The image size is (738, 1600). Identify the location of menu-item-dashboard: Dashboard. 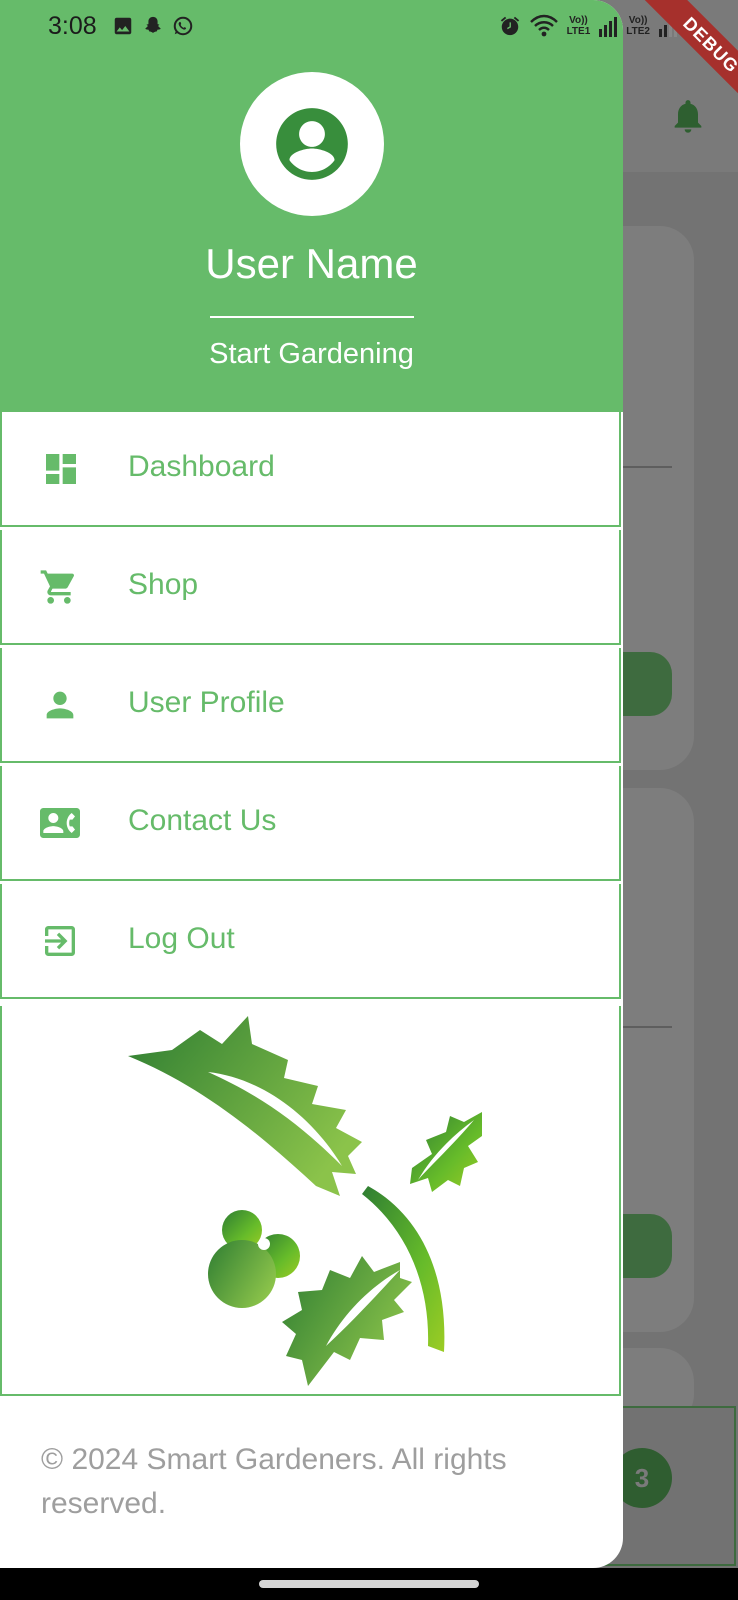
(310, 469).